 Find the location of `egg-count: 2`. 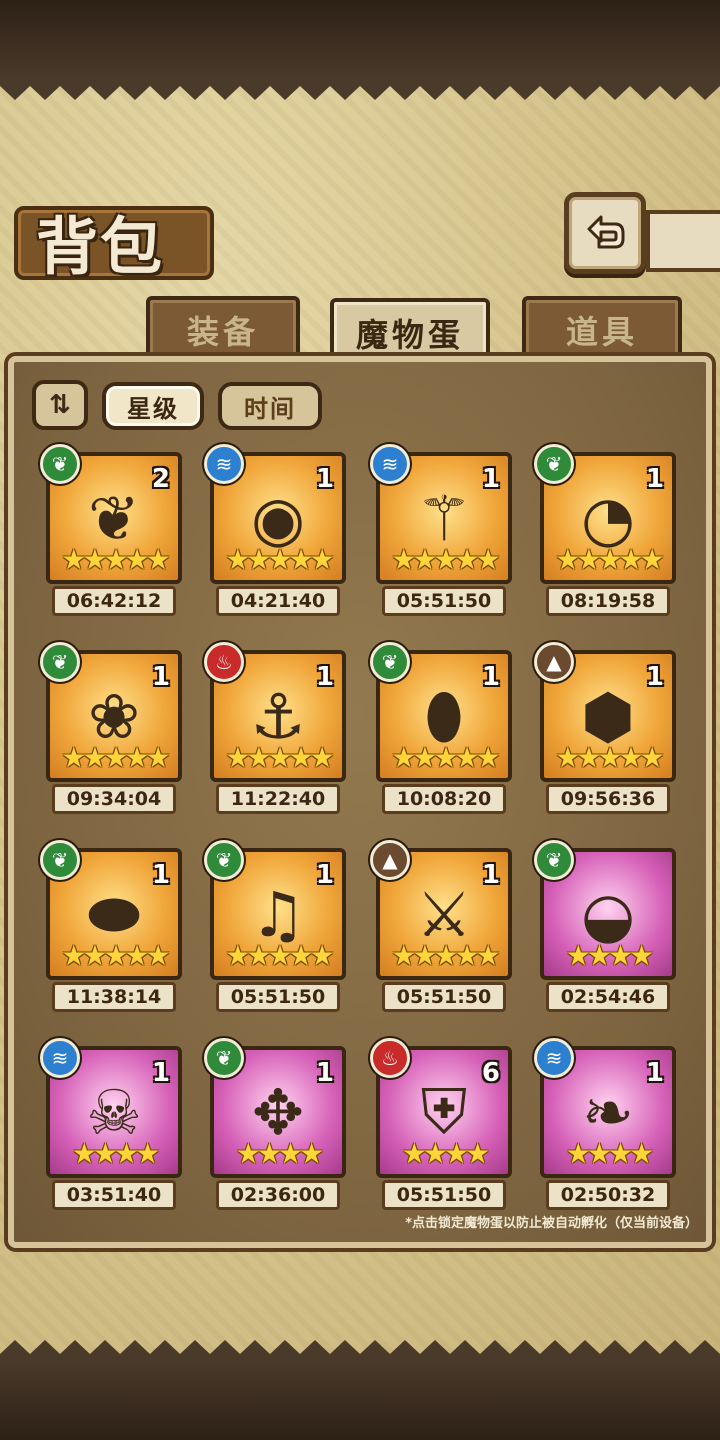

egg-count: 2 is located at coordinates (160, 479).